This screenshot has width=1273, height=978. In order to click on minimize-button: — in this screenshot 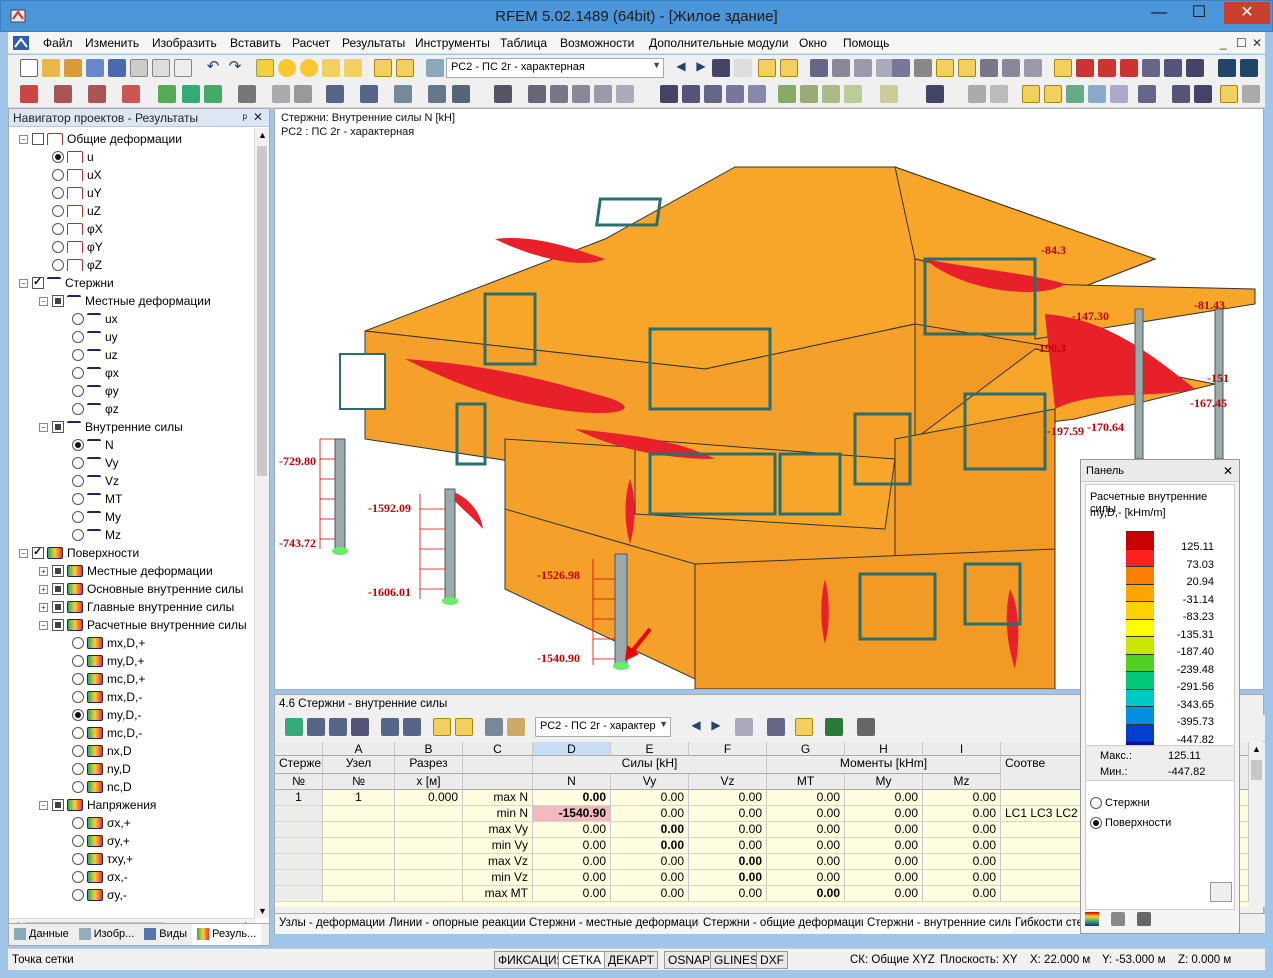, I will do `click(1159, 13)`.